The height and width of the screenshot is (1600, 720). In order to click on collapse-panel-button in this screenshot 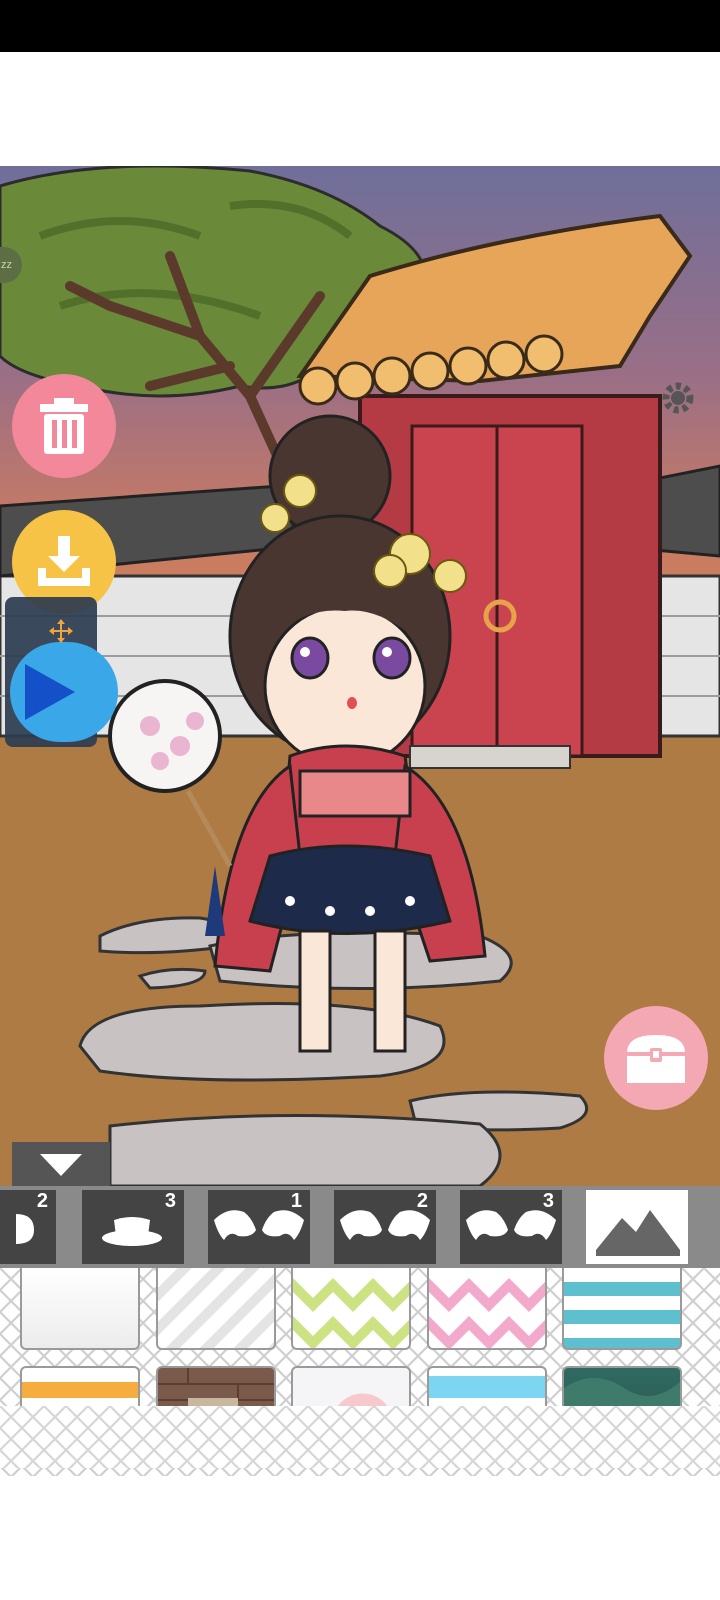, I will do `click(61, 1164)`.